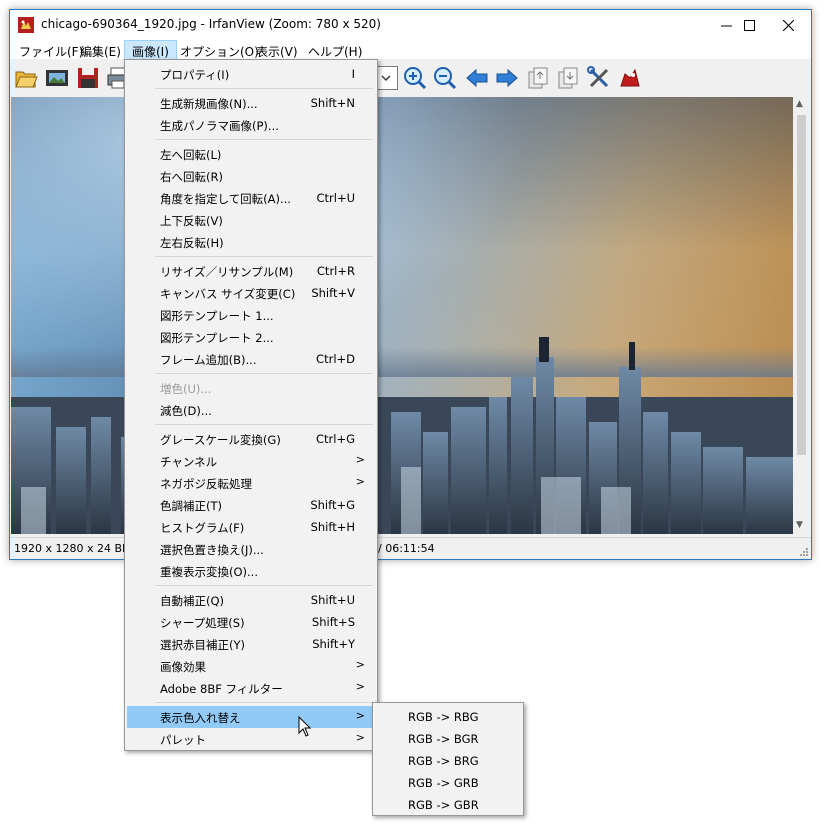 The image size is (824, 826). I want to click on close-icon, so click(788, 25).